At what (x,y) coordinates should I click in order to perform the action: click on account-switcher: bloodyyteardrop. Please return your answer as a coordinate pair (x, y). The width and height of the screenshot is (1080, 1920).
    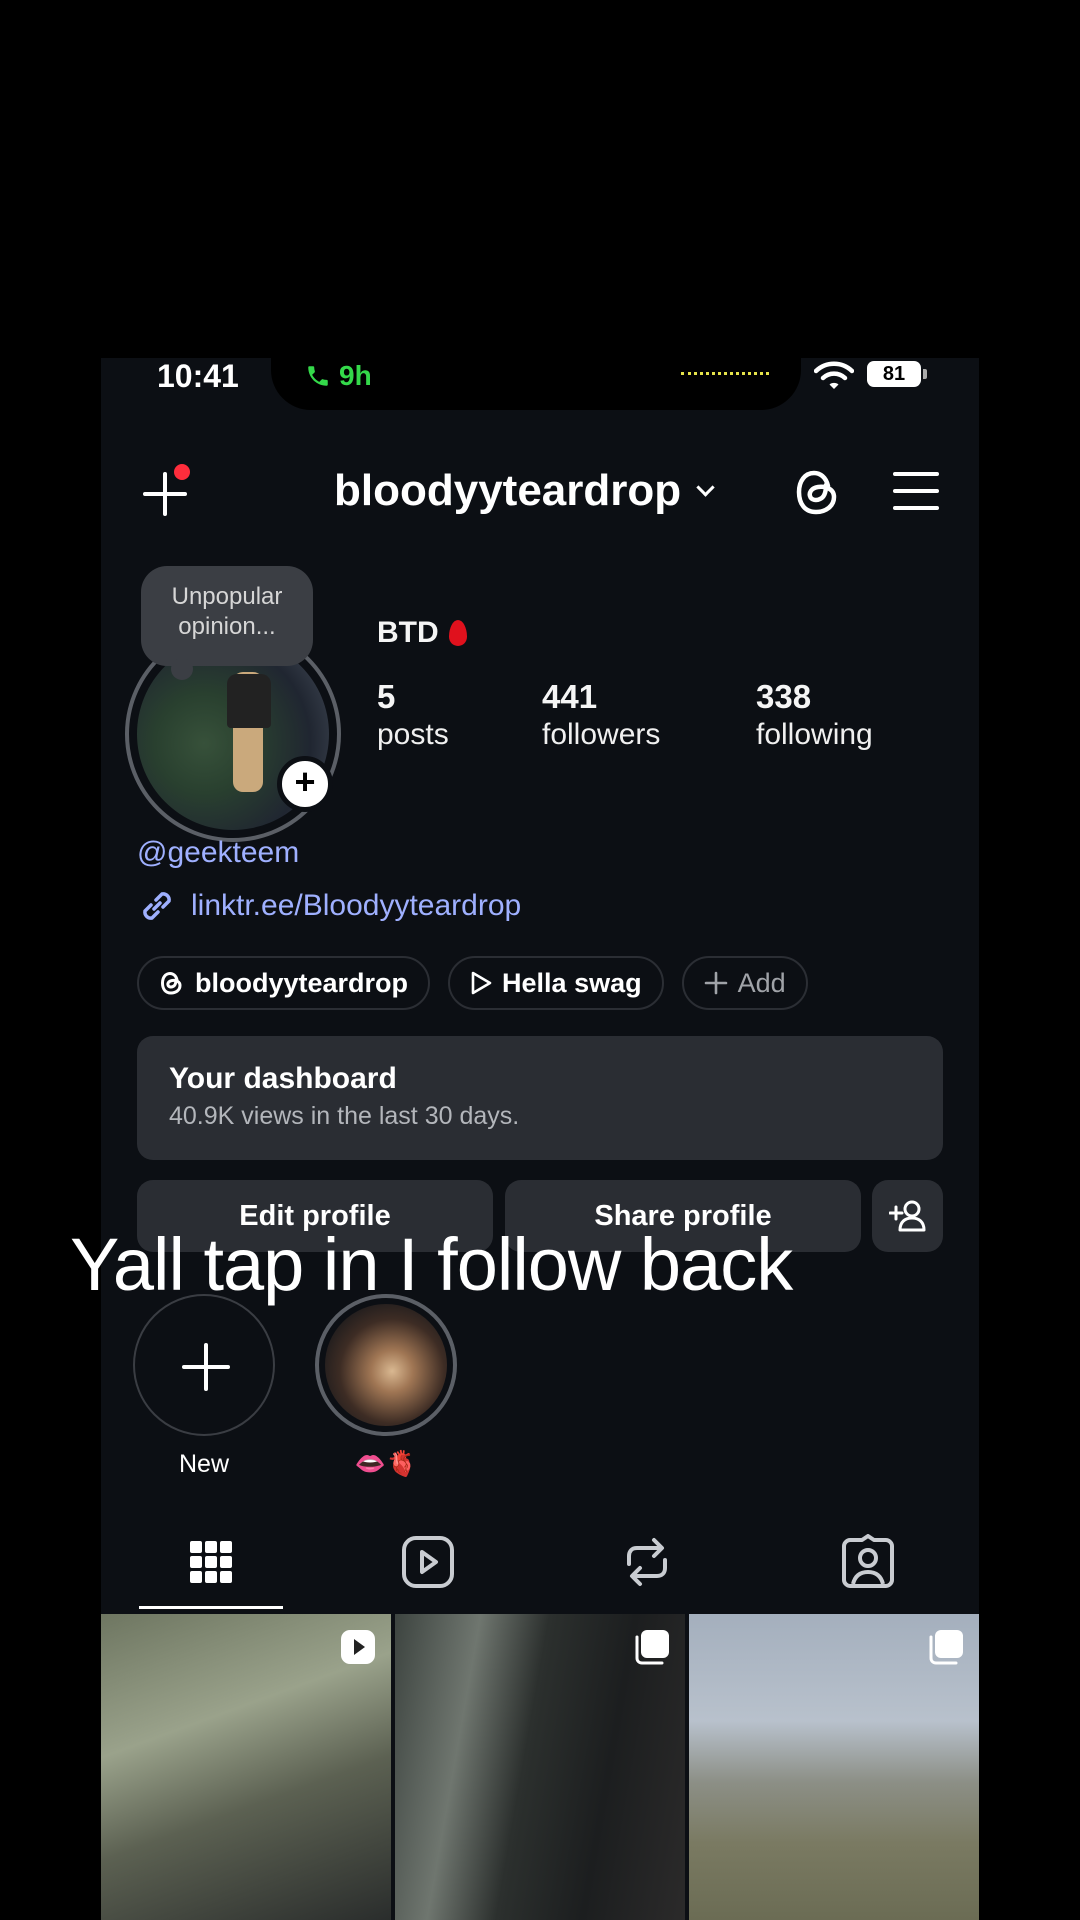
    Looking at the image, I should click on (524, 491).